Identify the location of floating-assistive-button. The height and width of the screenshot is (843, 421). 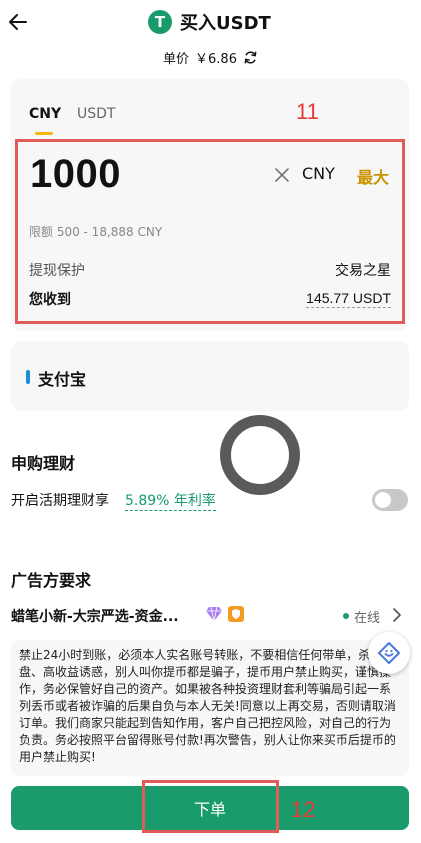
(260, 455).